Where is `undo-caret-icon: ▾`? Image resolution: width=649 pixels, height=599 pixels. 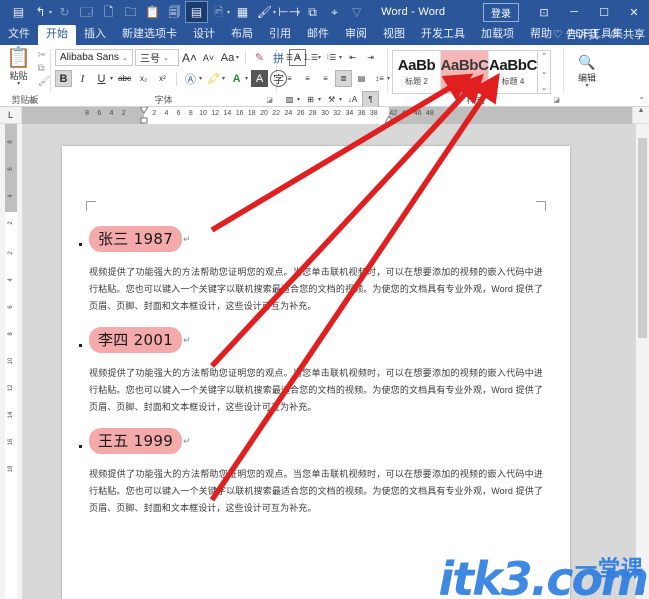
undo-caret-icon: ▾ is located at coordinates (50, 12).